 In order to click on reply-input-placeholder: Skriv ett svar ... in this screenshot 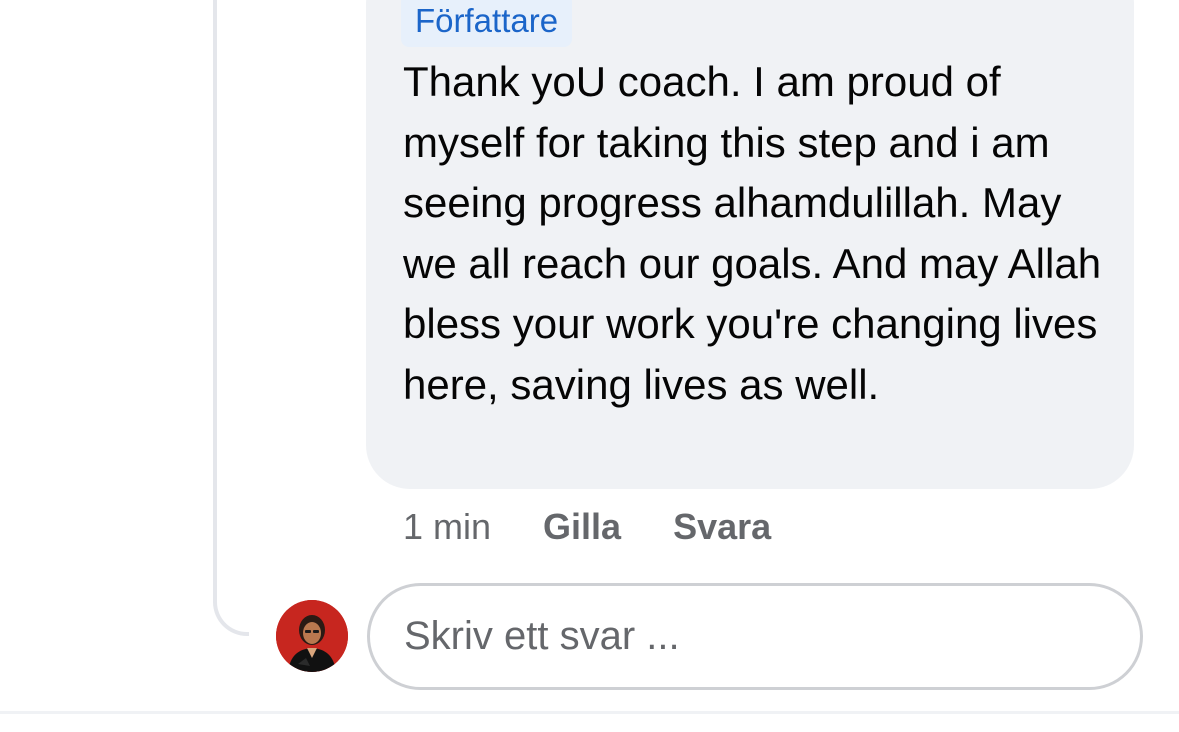, I will do `click(542, 636)`.